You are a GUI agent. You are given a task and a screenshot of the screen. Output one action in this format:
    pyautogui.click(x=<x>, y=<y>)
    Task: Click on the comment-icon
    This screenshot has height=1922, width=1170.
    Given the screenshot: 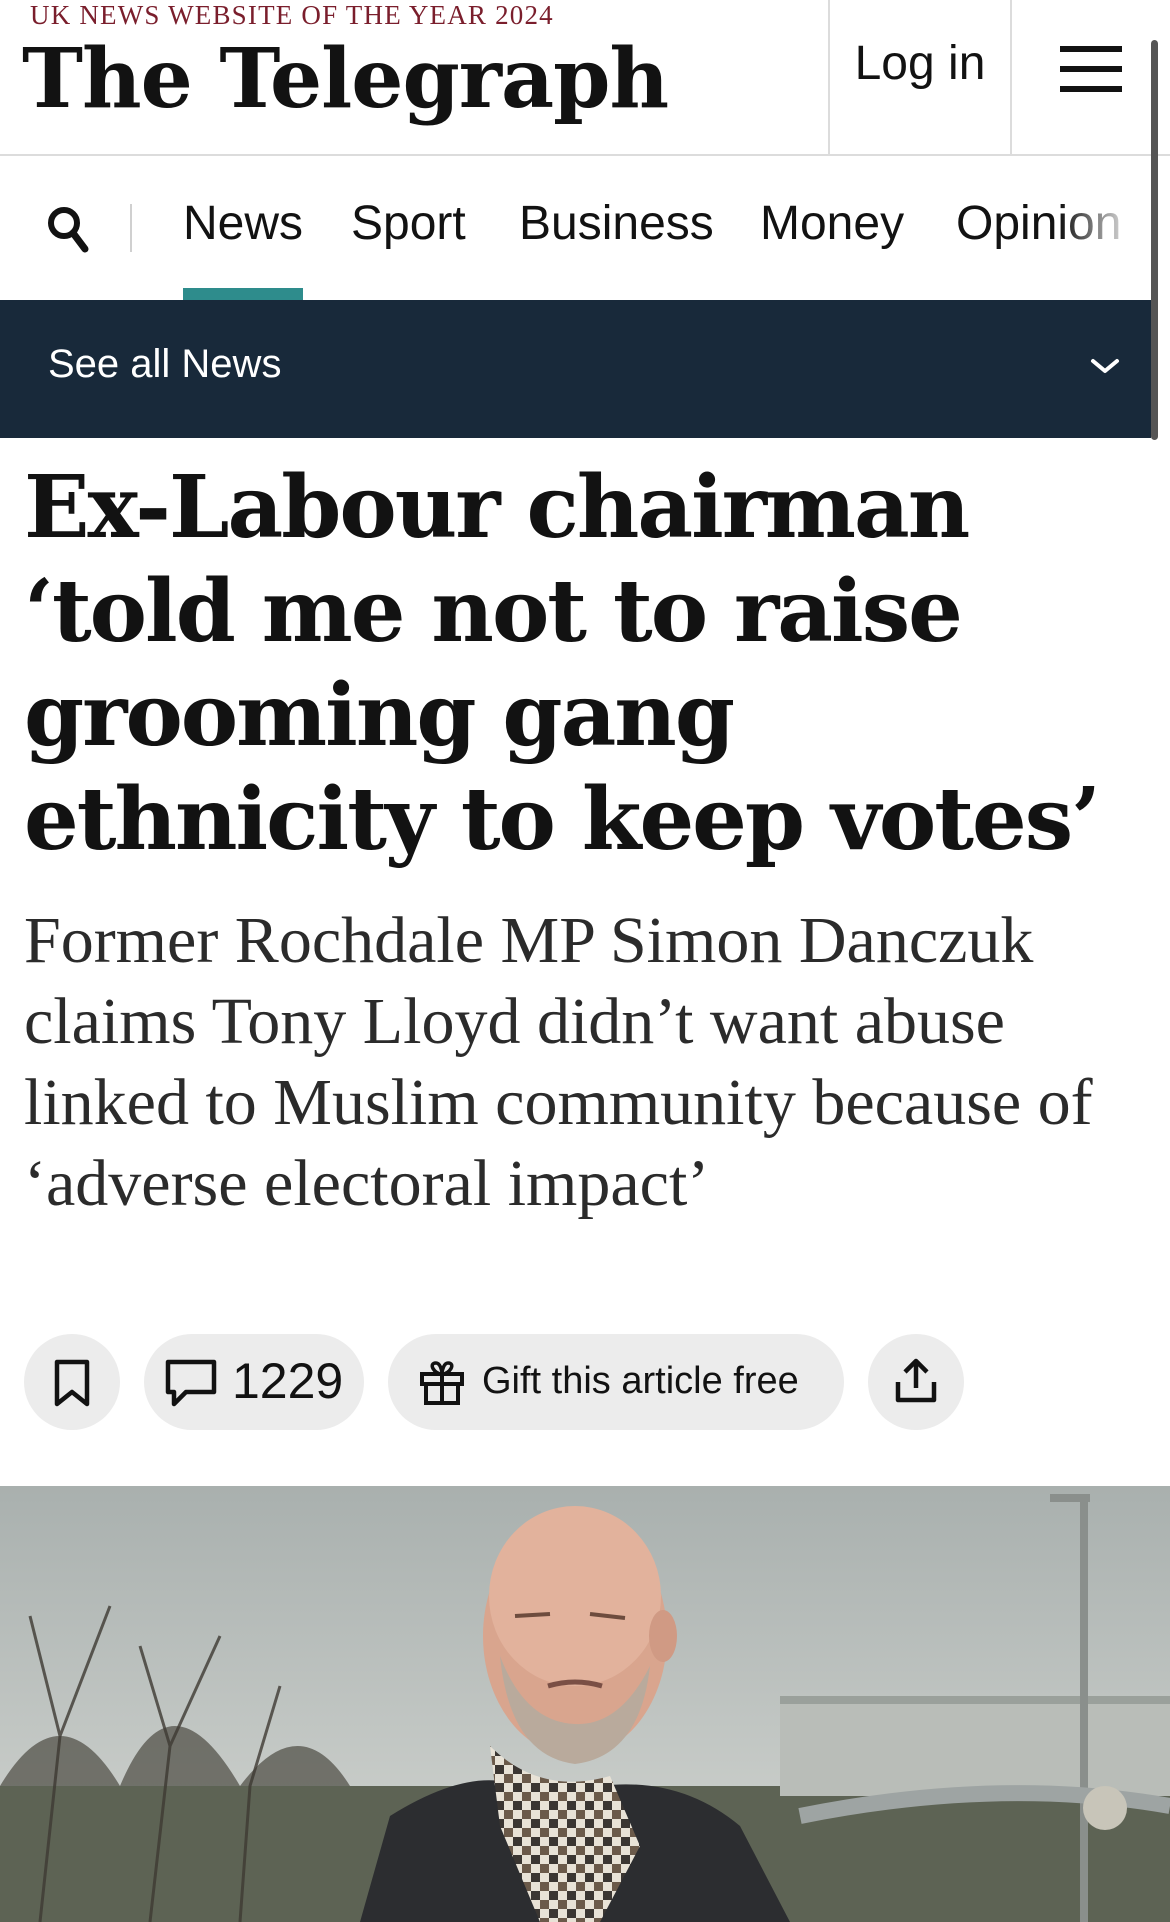 What is the action you would take?
    pyautogui.click(x=191, y=1383)
    